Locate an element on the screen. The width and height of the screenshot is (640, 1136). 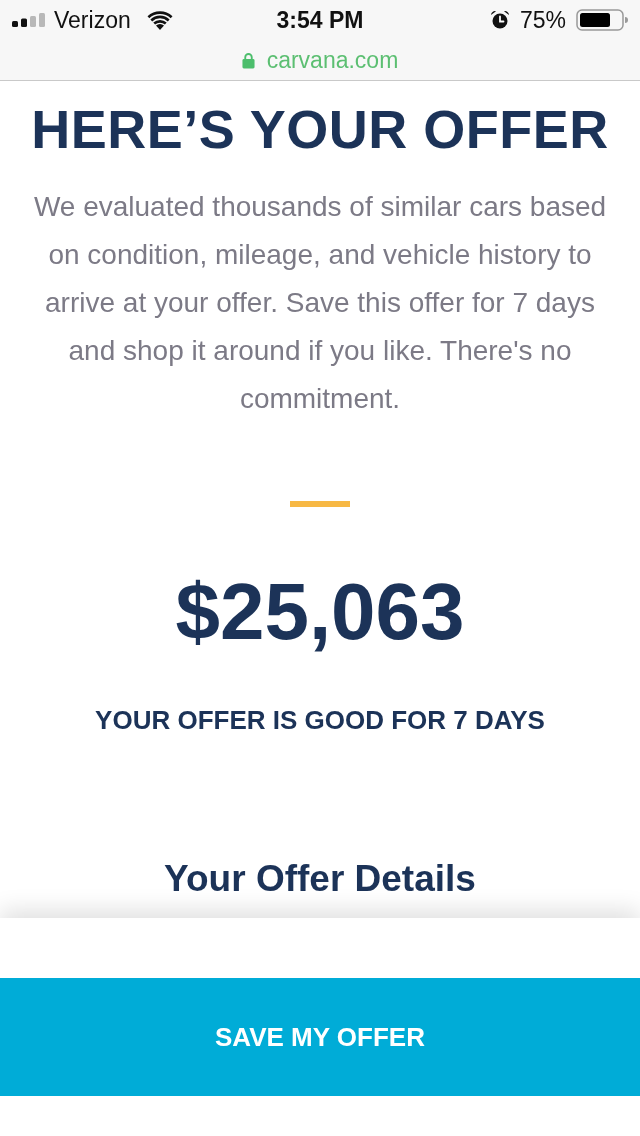
details-heading: Your Offer Details is located at coordinates (320, 879).